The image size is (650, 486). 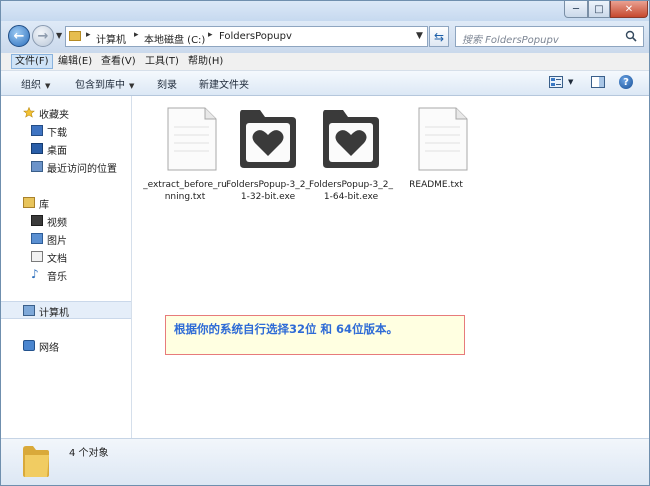 I want to click on file-item: FoldersPopup-3_2_1-32-bit.exe, so click(x=268, y=150).